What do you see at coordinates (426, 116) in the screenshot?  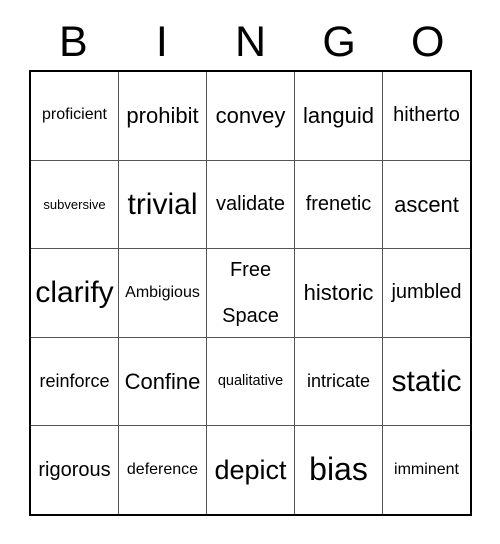 I see `bingo-cell: hitherto` at bounding box center [426, 116].